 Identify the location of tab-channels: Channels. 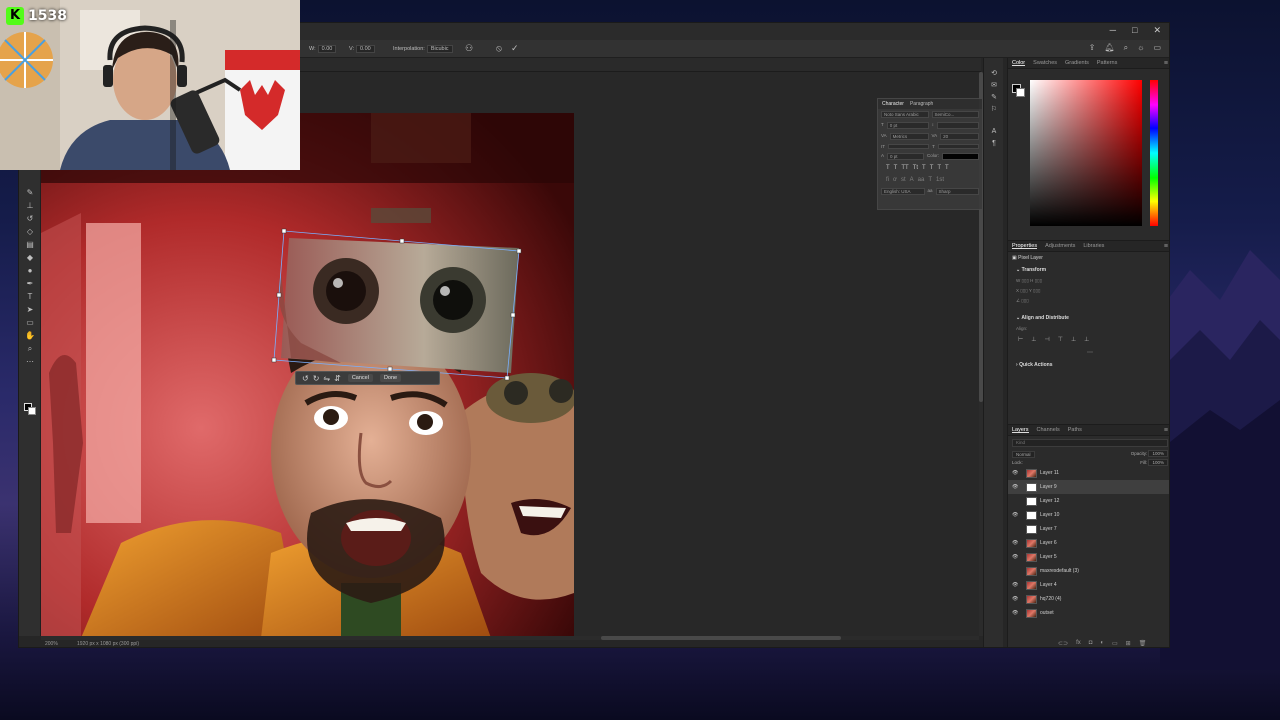
(1048, 430).